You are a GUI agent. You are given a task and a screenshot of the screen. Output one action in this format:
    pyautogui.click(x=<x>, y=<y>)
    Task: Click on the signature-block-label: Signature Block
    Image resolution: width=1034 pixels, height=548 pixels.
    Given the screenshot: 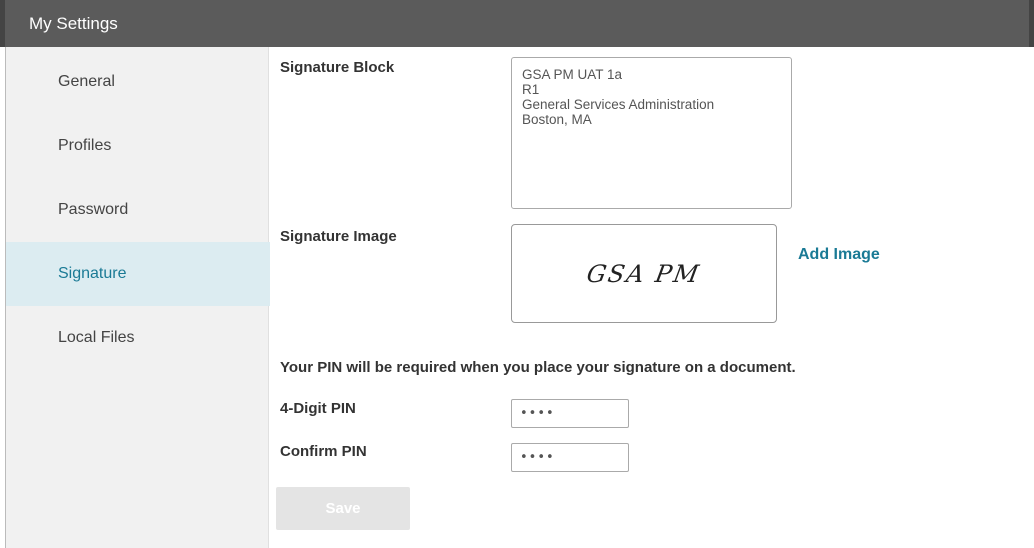 What is the action you would take?
    pyautogui.click(x=337, y=67)
    